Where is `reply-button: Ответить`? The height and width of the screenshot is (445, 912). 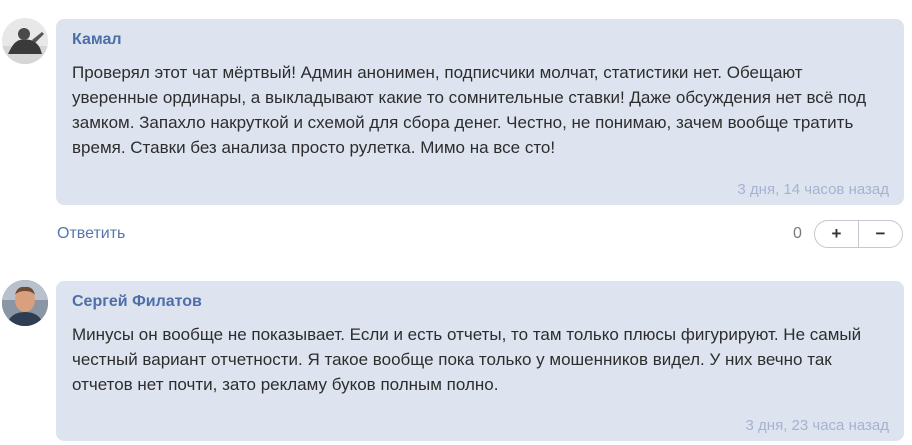 reply-button: Ответить is located at coordinates (91, 234).